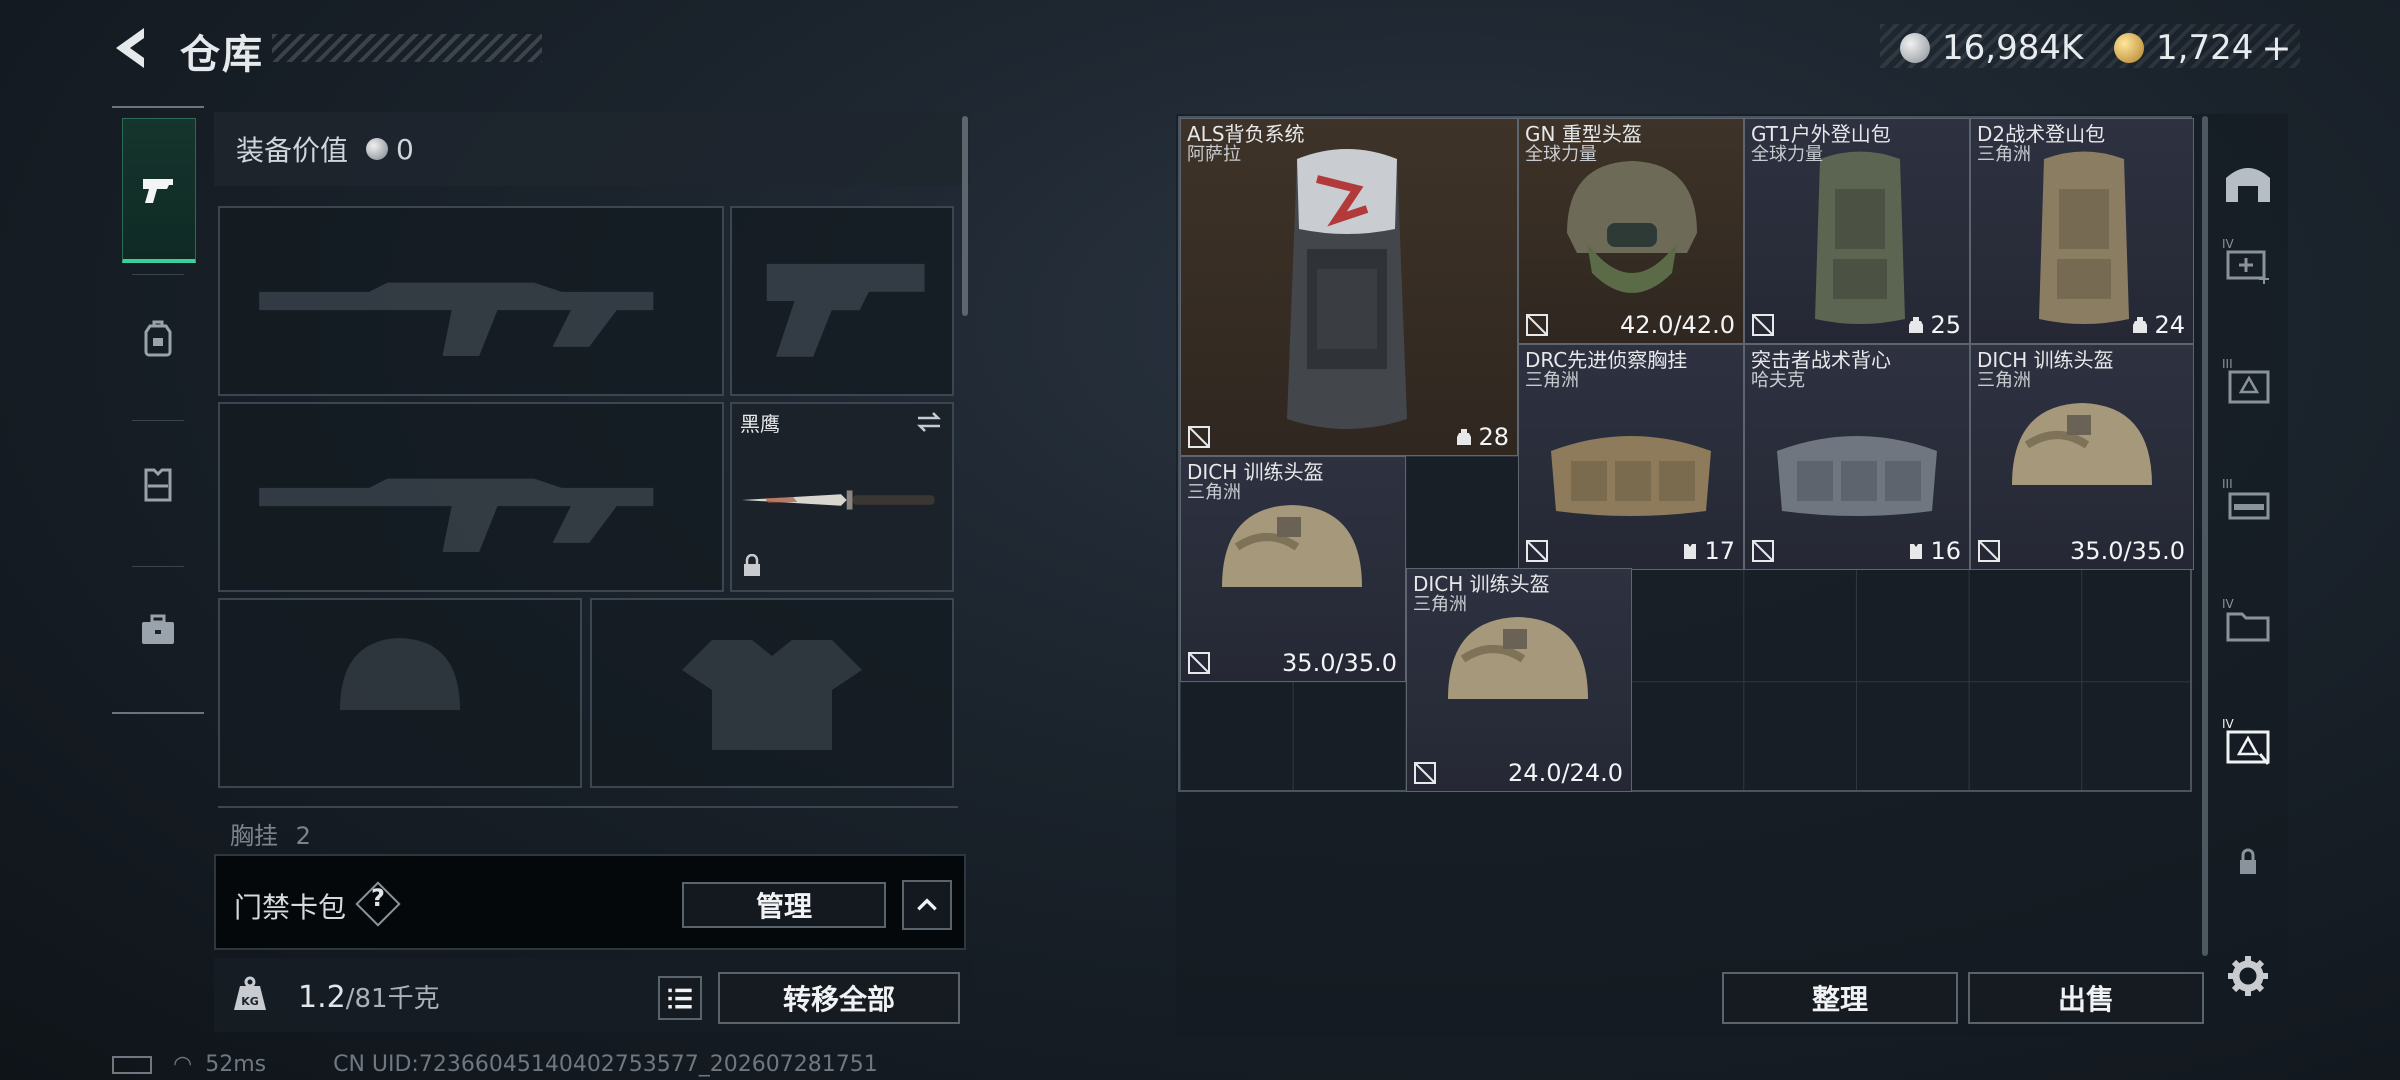 This screenshot has width=2400, height=1080. I want to click on inventory-item: D2战术登山包 三角洲 24, so click(2082, 231).